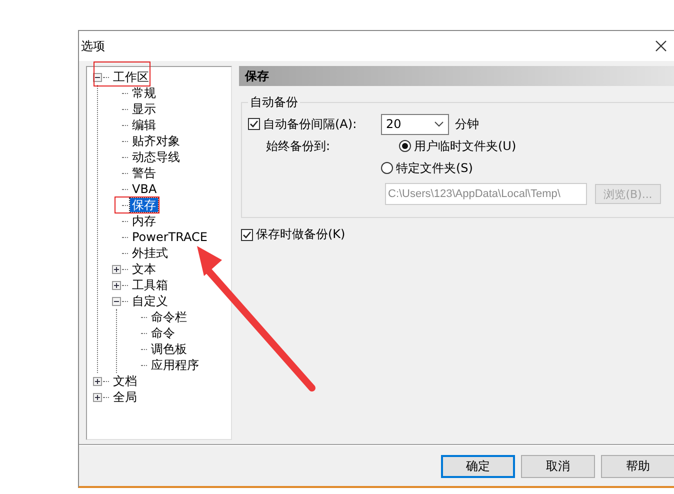 Image resolution: width=674 pixels, height=494 pixels. Describe the element at coordinates (467, 124) in the screenshot. I see `unit-label: 分钟` at that location.